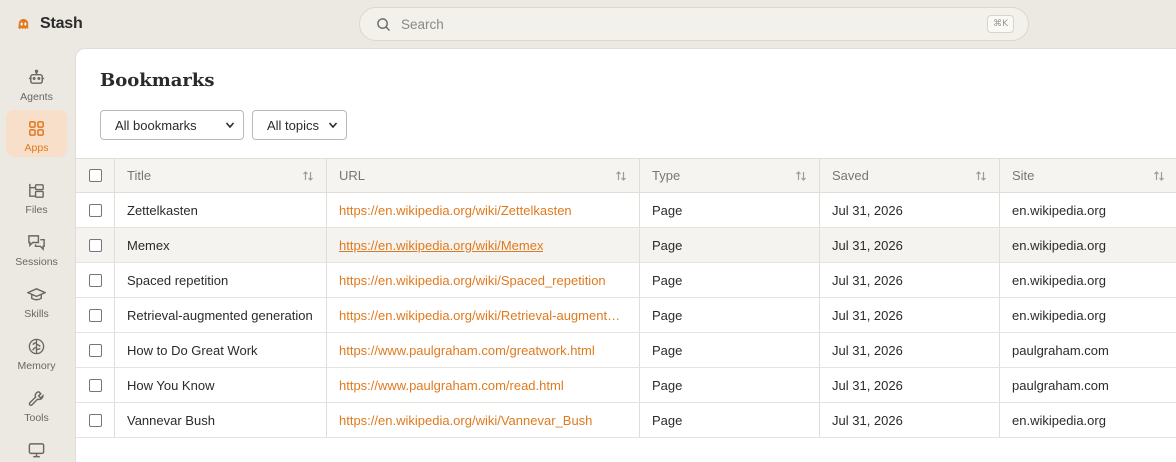 This screenshot has height=462, width=1176. I want to click on bookmarks-filter-value: All bookmarks, so click(156, 125).